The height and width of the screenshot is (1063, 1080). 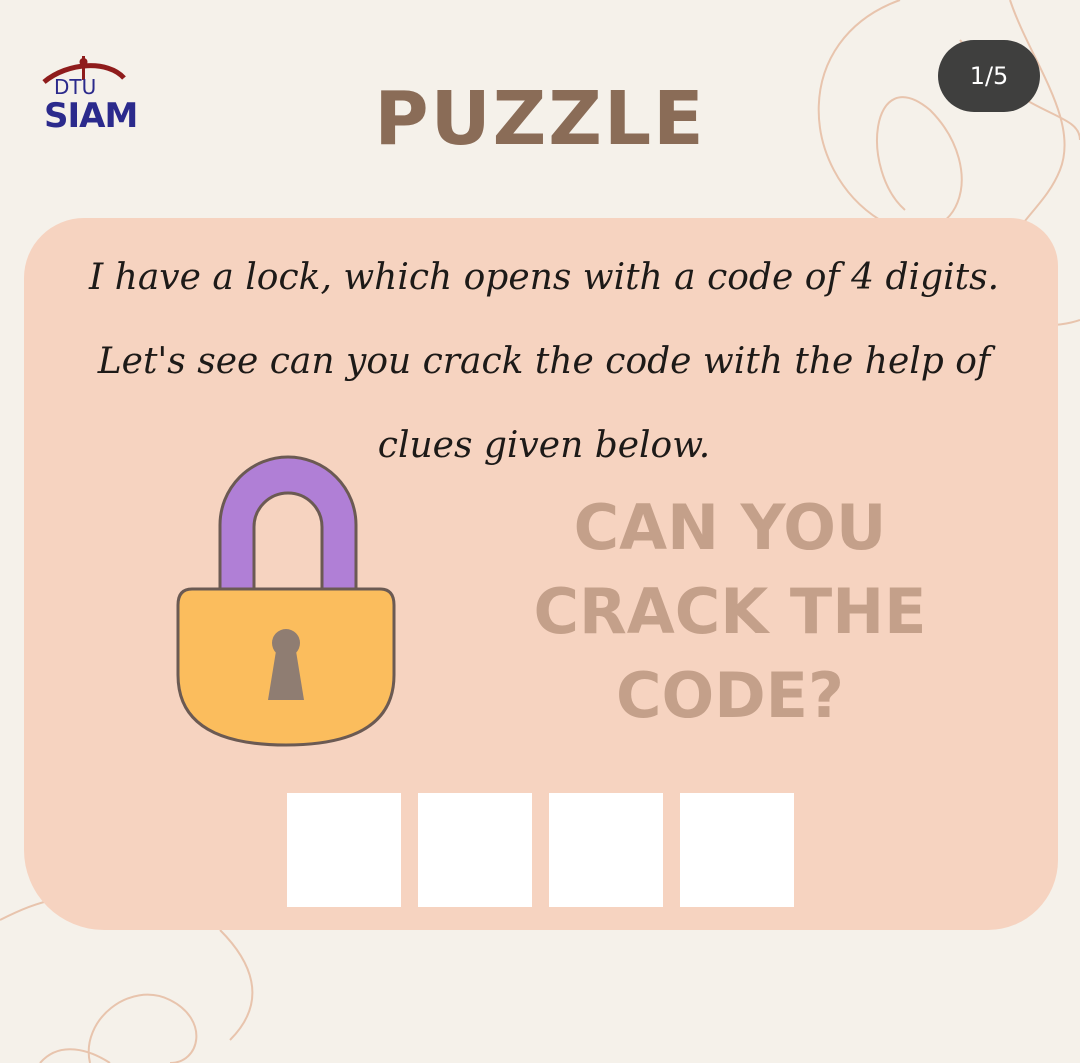 What do you see at coordinates (288, 526) in the screenshot?
I see `padlock-shackle` at bounding box center [288, 526].